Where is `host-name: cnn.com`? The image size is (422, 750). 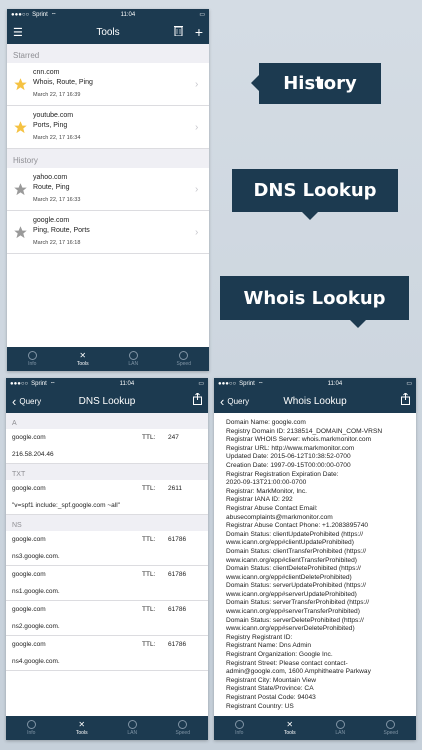
host-name: cnn.com is located at coordinates (46, 72).